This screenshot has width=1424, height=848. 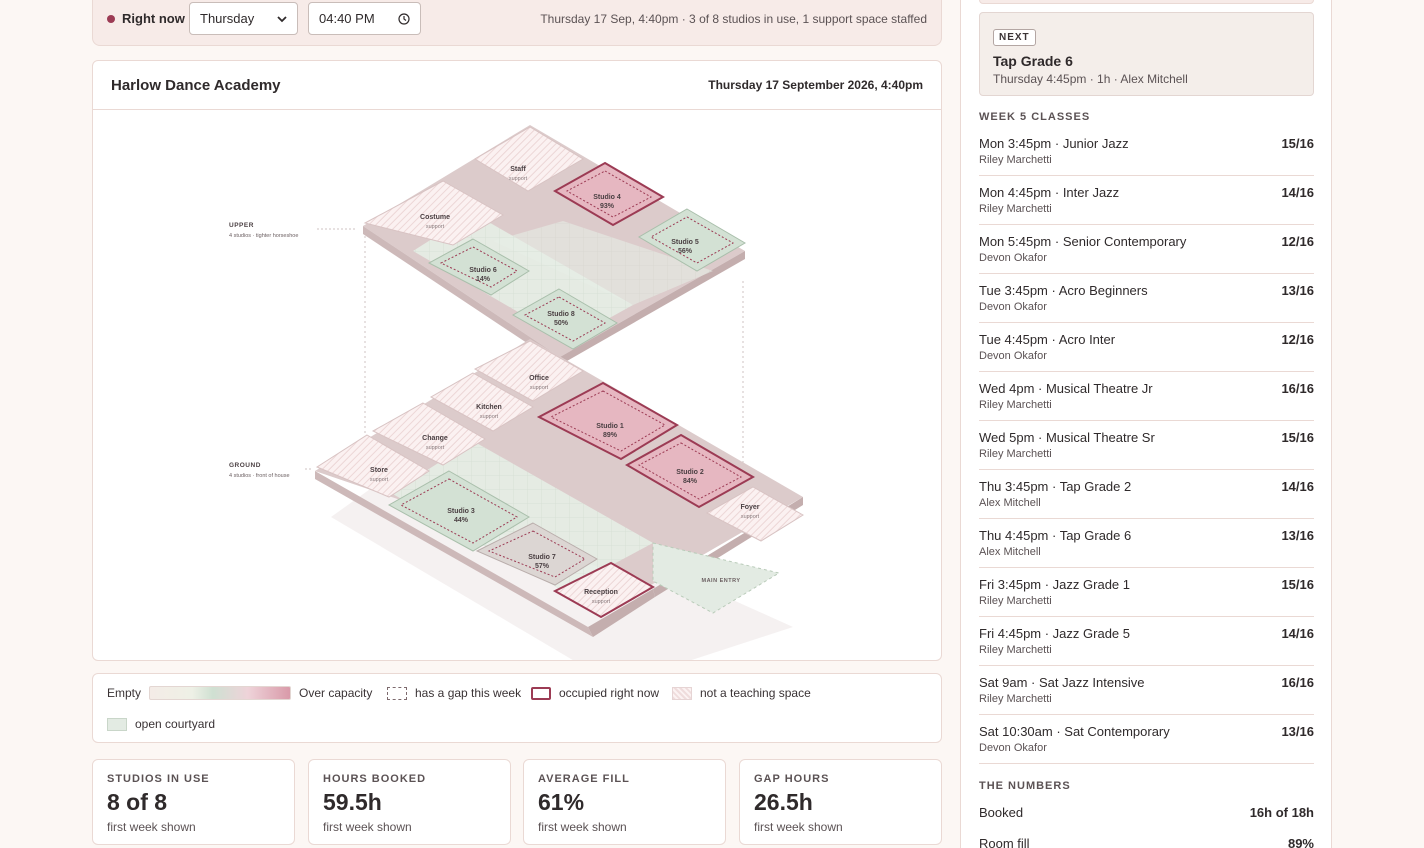 What do you see at coordinates (259, 476) in the screenshot?
I see `ground-floor-desc: 4 studios · front of house` at bounding box center [259, 476].